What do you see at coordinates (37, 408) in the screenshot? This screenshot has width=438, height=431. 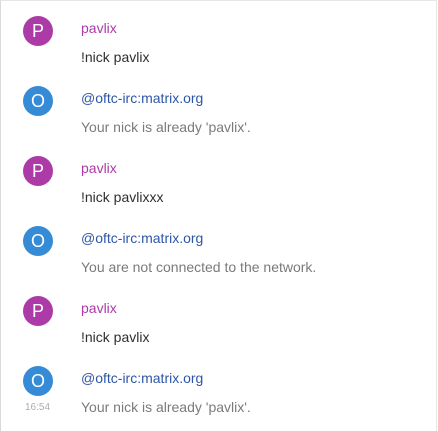 I see `message-timestamp: 16:54` at bounding box center [37, 408].